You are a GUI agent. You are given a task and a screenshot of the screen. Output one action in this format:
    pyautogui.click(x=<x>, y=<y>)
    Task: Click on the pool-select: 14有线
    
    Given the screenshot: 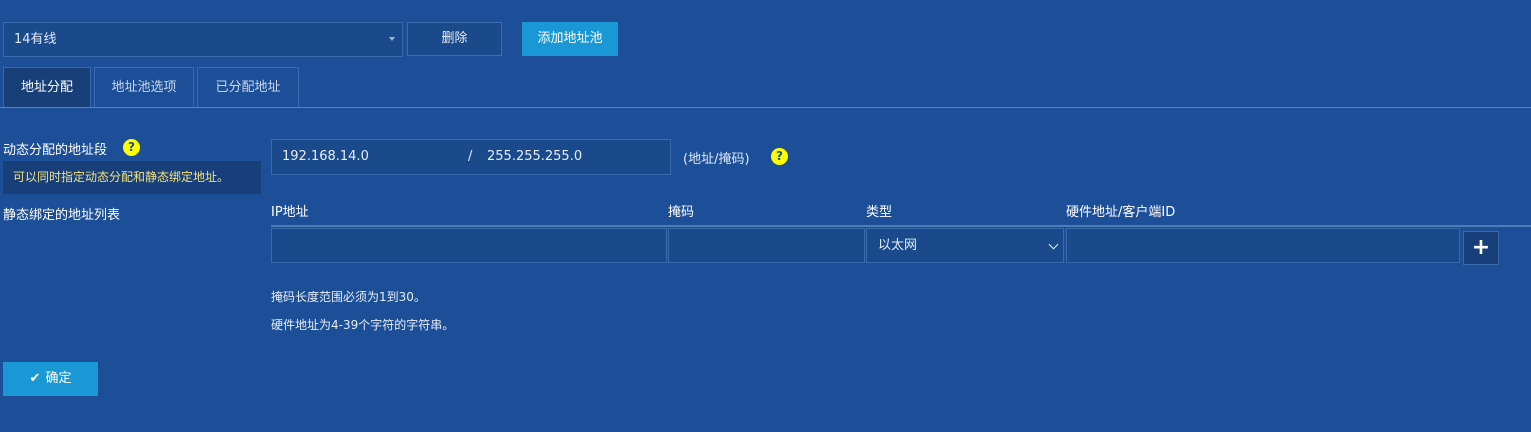 What is the action you would take?
    pyautogui.click(x=203, y=39)
    